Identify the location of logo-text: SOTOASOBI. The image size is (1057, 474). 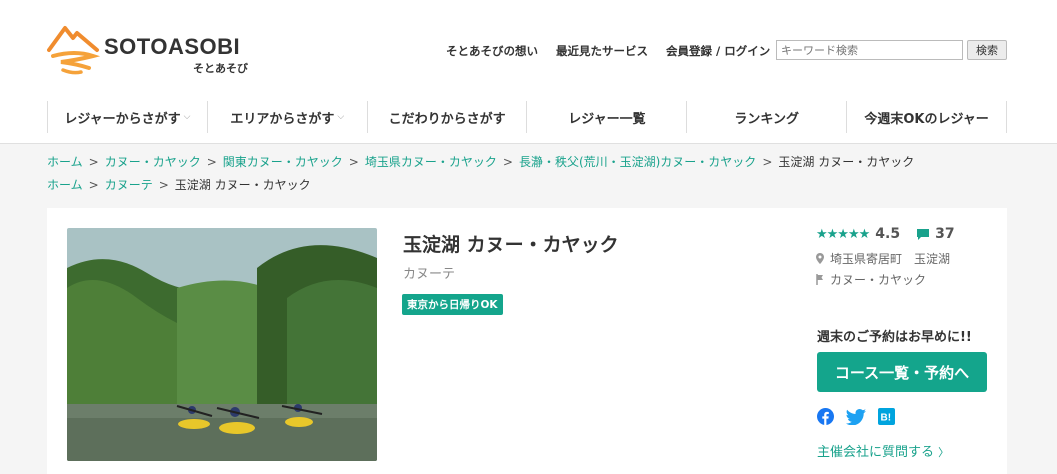
(172, 46).